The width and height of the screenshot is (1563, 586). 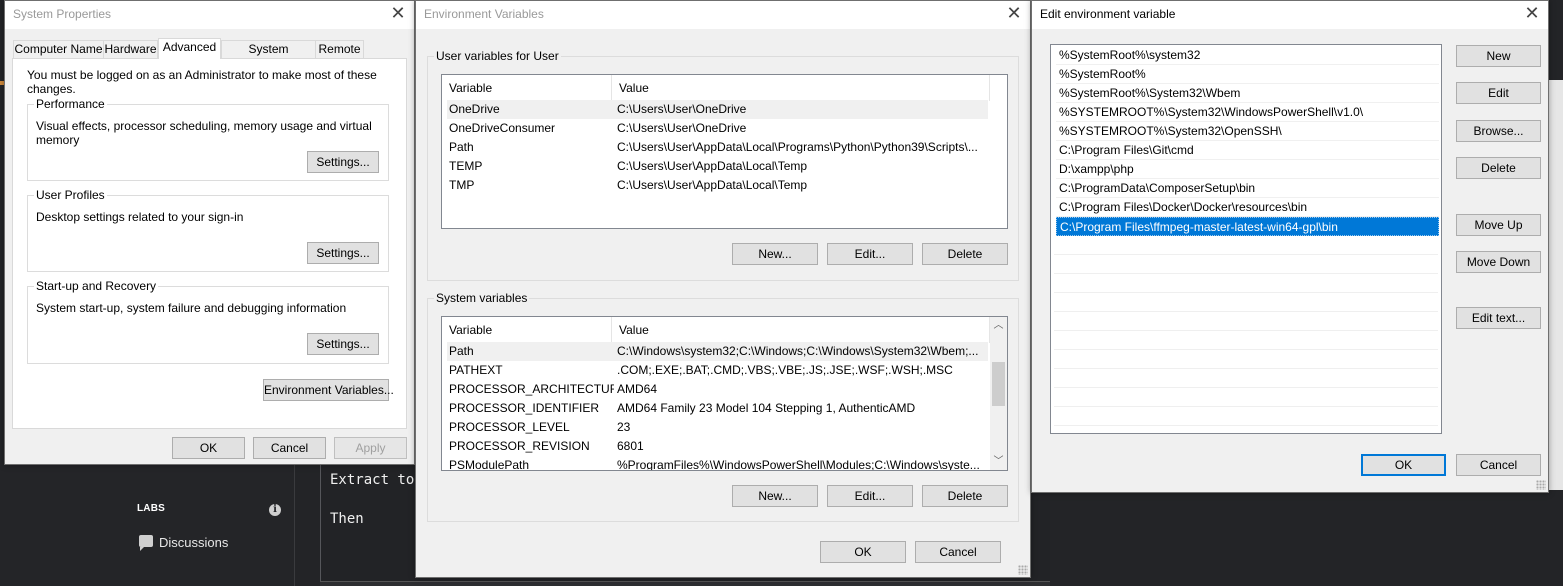 I want to click on apply-button: Apply, so click(x=370, y=448).